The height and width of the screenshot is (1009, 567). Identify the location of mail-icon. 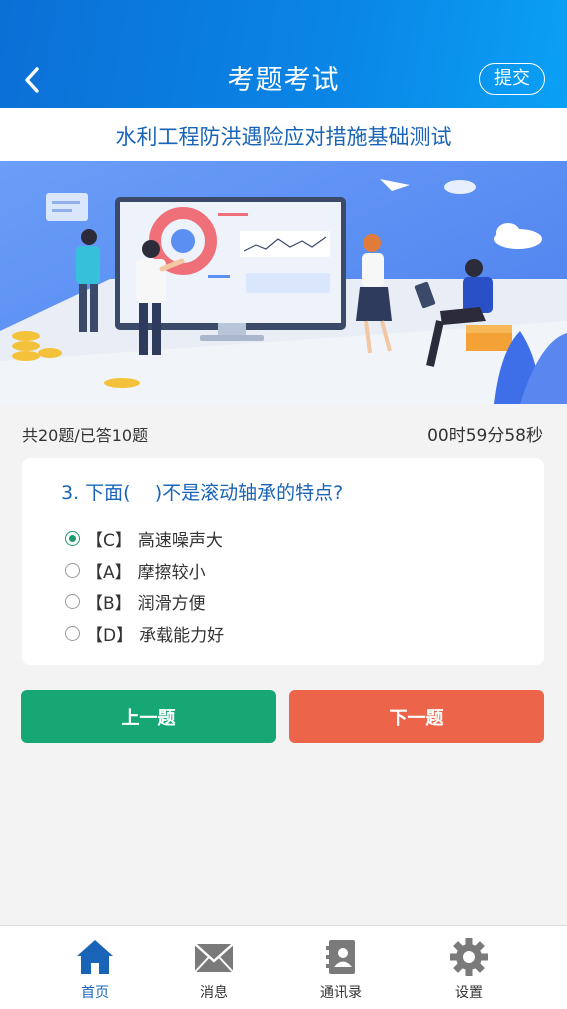
(214, 958).